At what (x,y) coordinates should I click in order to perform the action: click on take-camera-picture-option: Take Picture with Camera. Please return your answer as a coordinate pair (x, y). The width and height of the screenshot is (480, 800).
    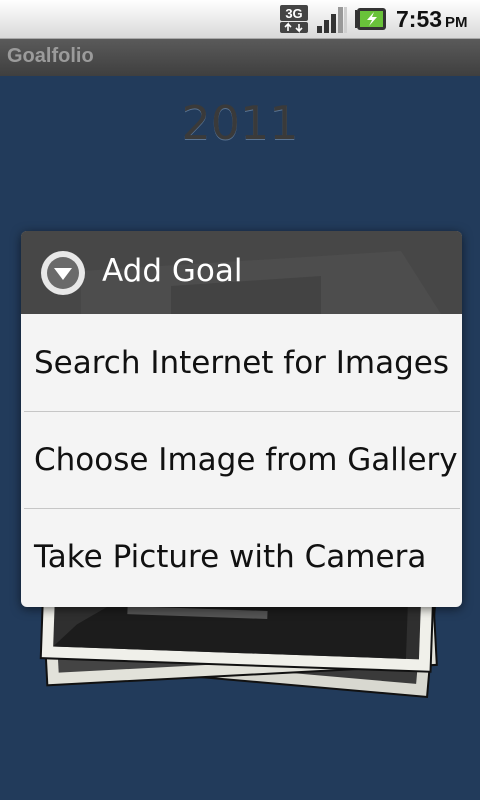
    Looking at the image, I should click on (242, 557).